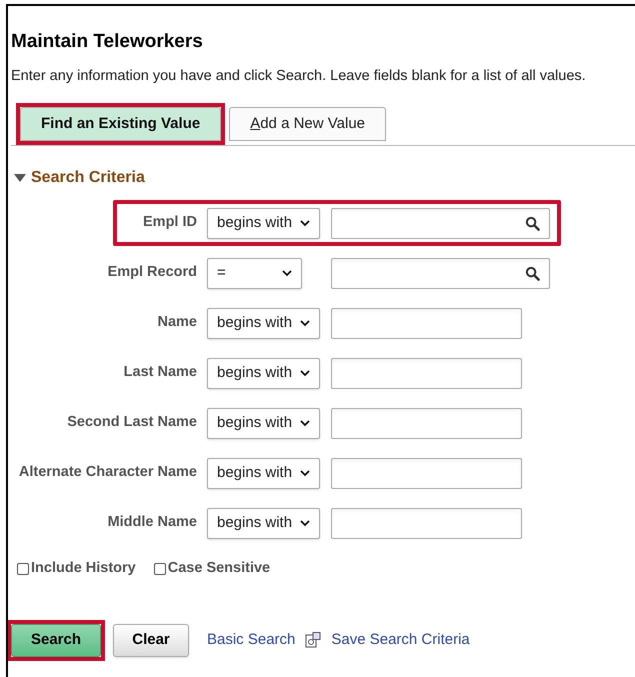  Describe the element at coordinates (400, 640) in the screenshot. I see `link: Save Search Criteria` at that location.